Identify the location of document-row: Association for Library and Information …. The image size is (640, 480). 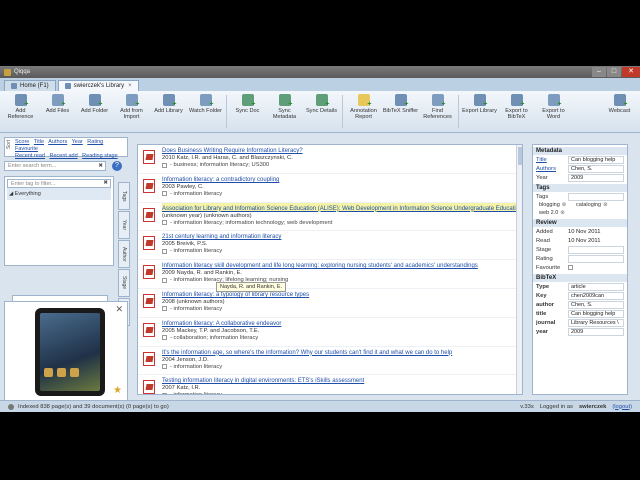
(330, 217).